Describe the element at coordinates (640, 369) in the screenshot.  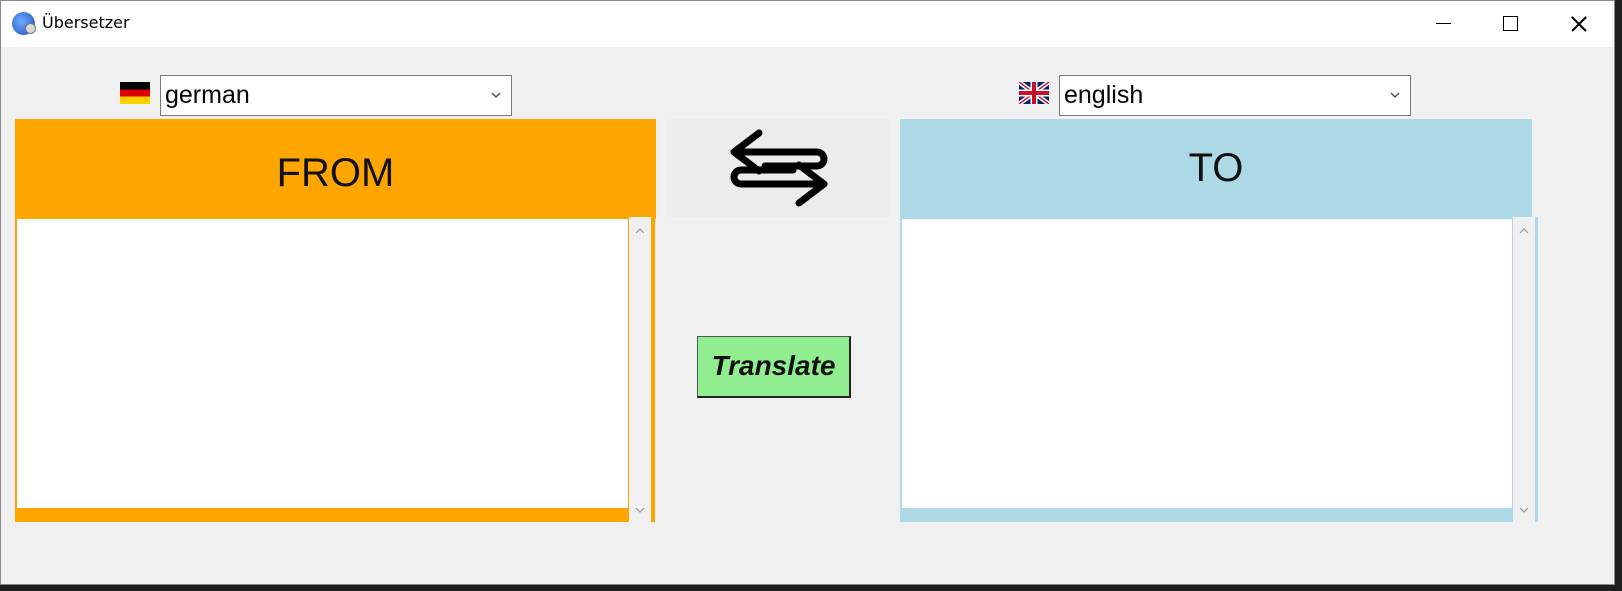
I see `source-scrollbar` at that location.